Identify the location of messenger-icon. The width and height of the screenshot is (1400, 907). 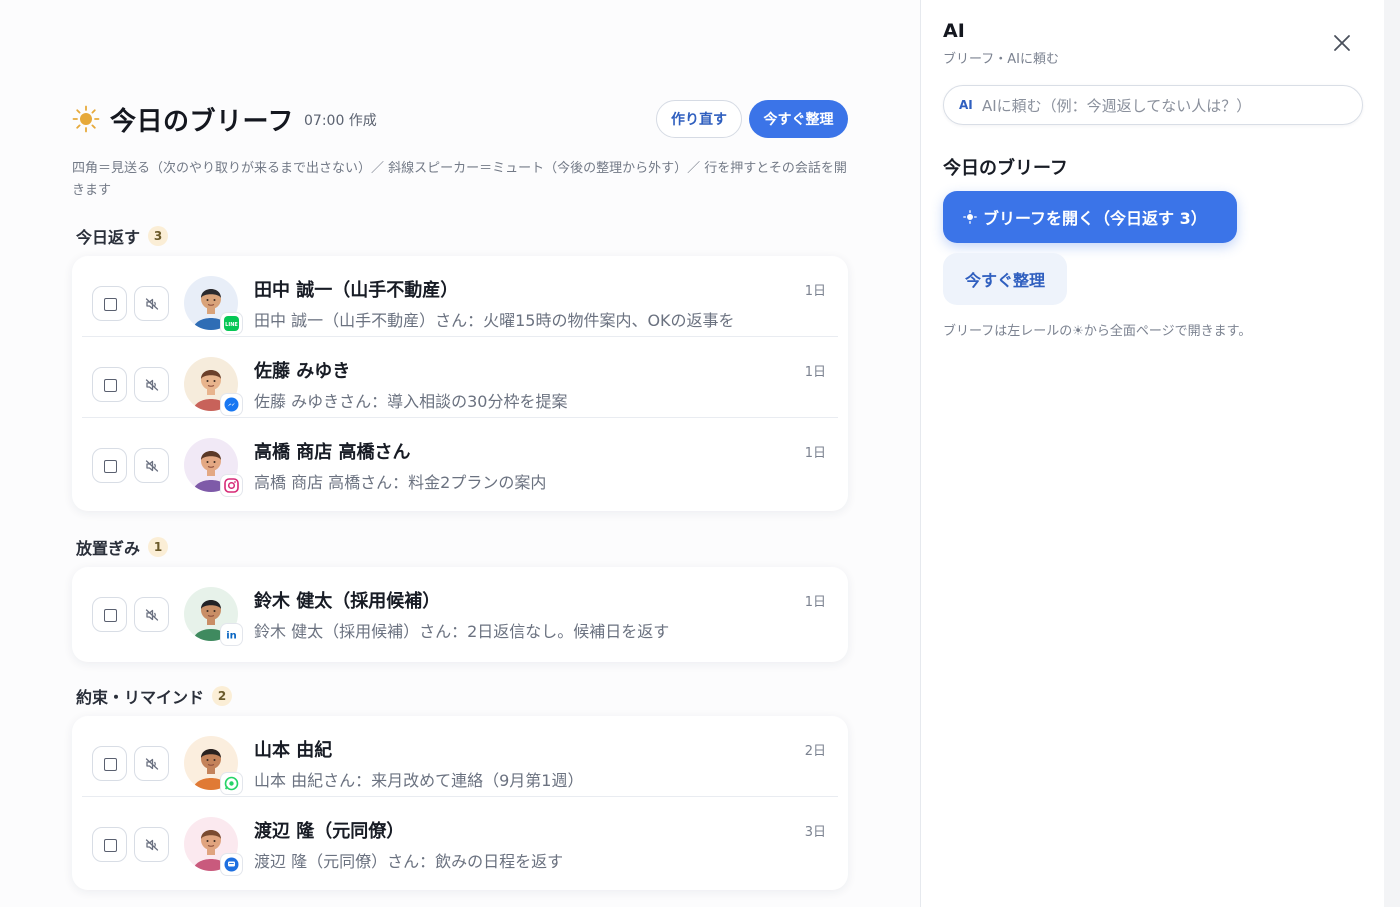
(231, 404).